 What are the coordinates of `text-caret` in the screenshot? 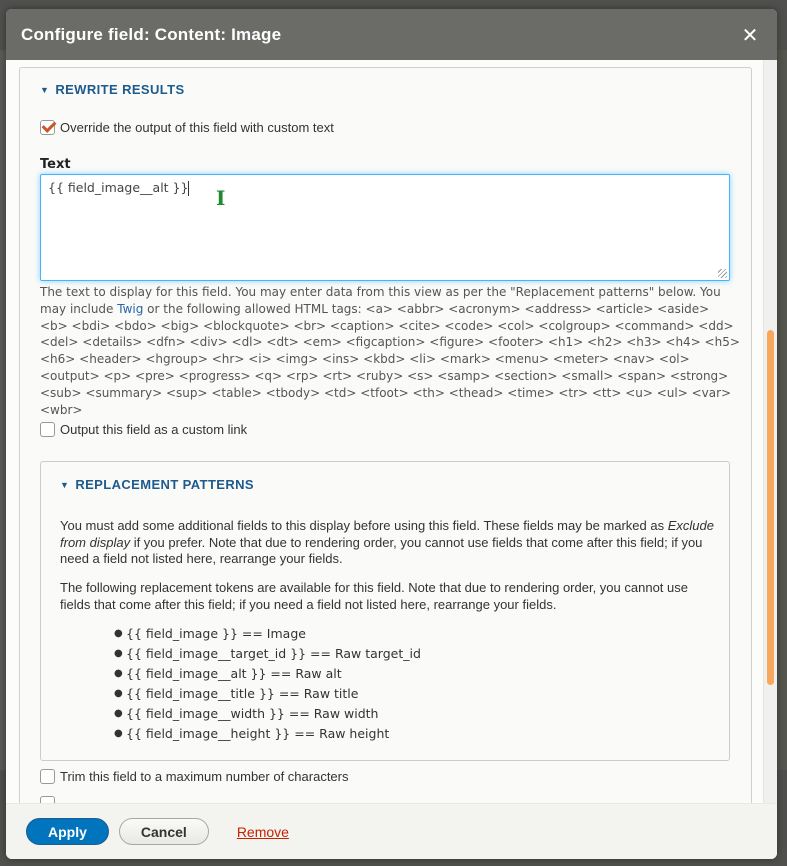 It's located at (189, 188).